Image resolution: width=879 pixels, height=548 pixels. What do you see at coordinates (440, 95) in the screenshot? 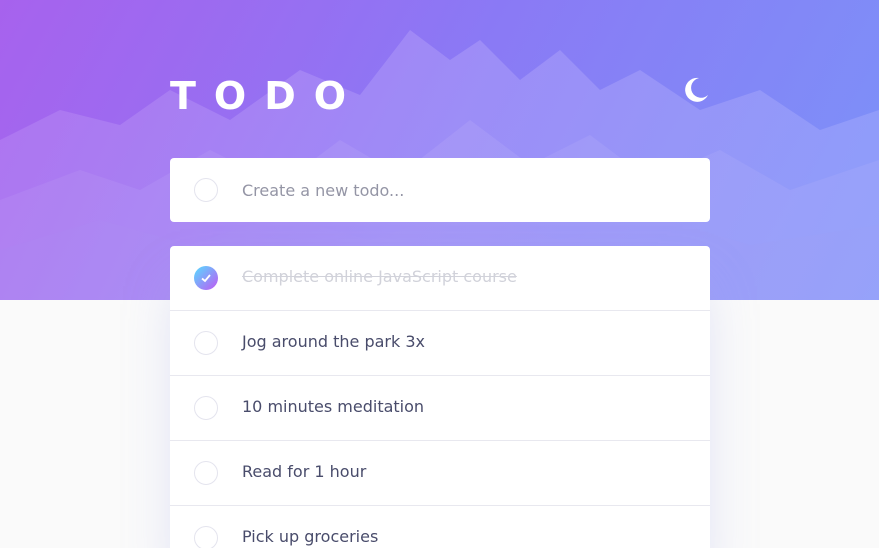
I see `app-header: TODO` at bounding box center [440, 95].